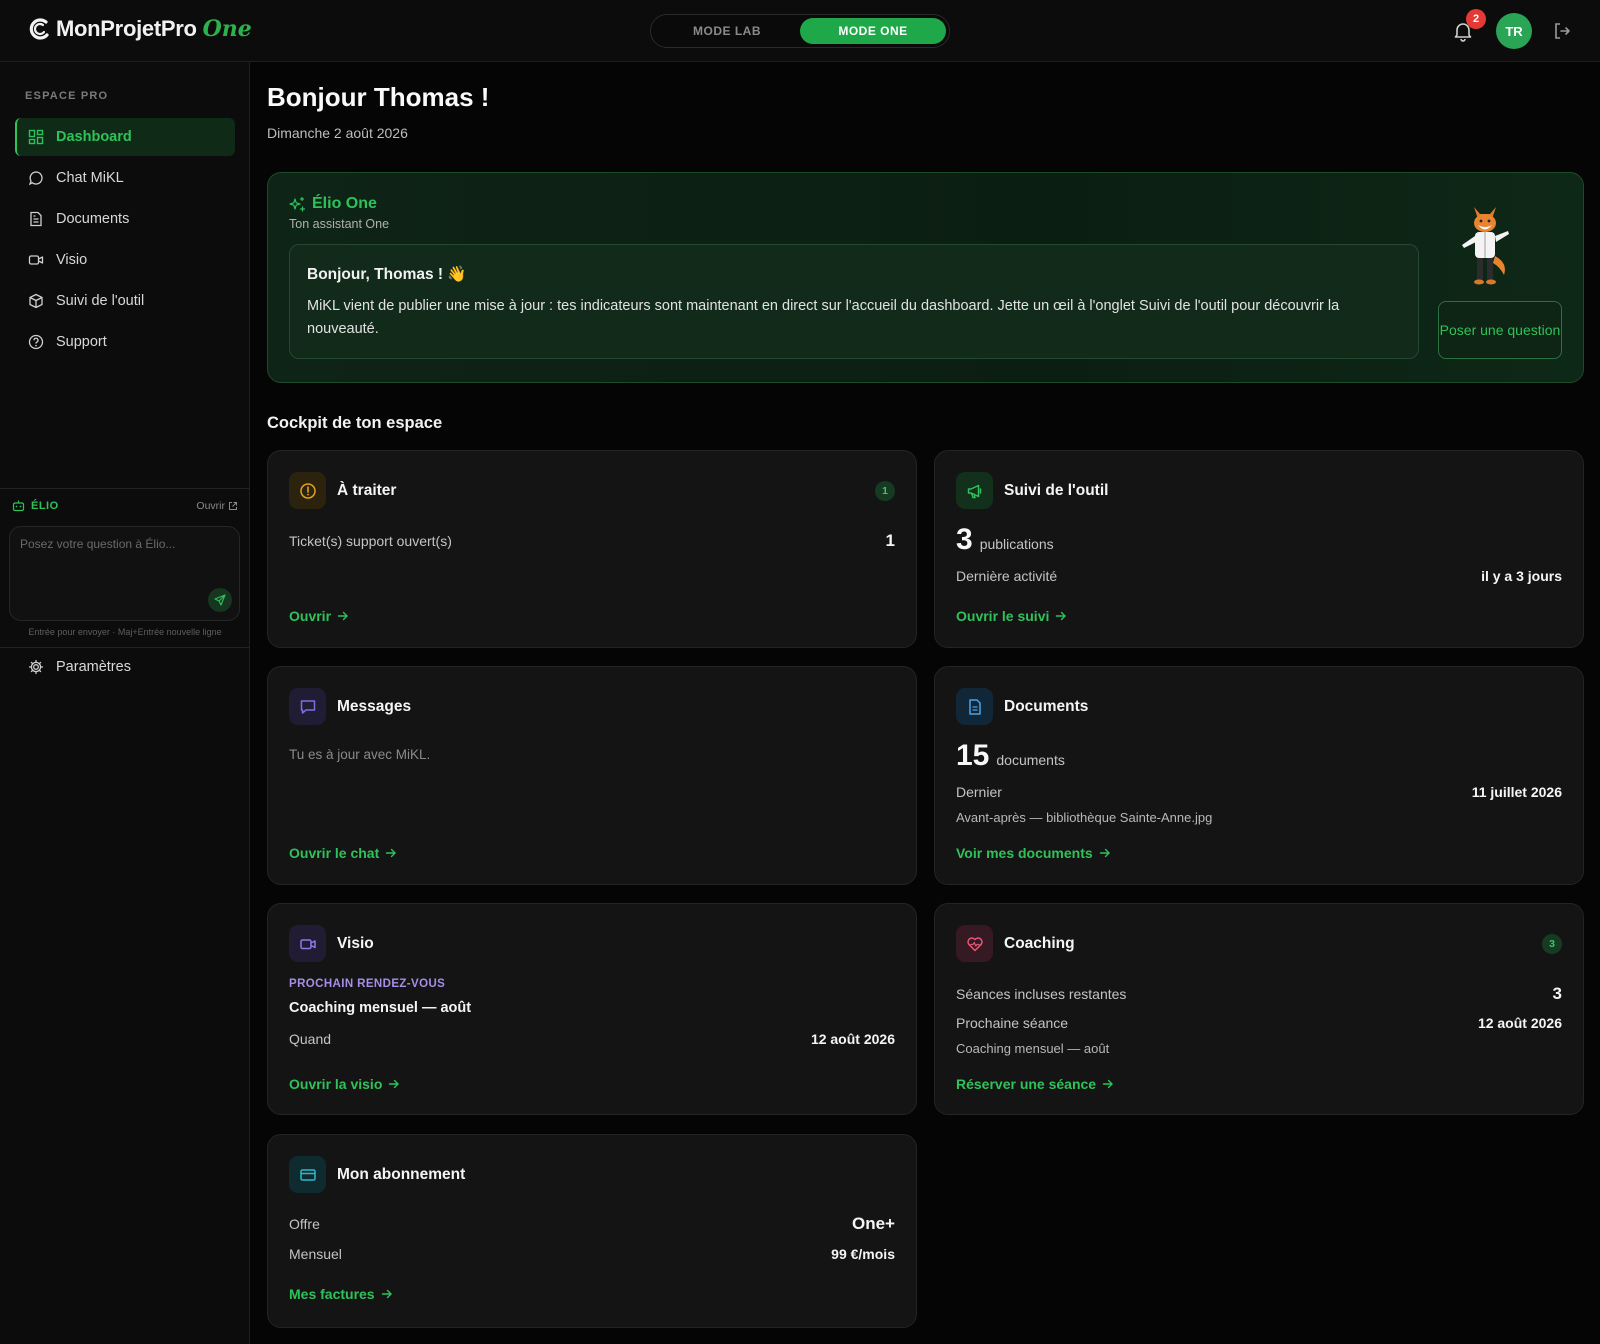 The height and width of the screenshot is (1344, 1600). What do you see at coordinates (90, 178) in the screenshot?
I see `sidebar-item-label: Chat MiKL` at bounding box center [90, 178].